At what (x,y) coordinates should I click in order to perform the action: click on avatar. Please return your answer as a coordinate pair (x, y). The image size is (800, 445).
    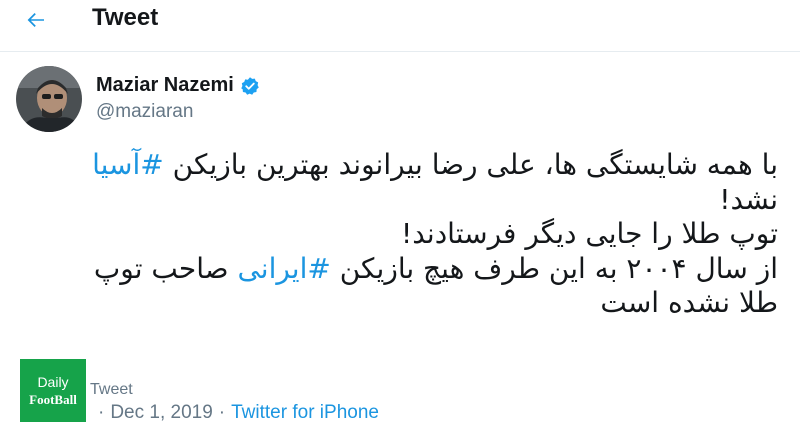
    Looking at the image, I should click on (49, 99).